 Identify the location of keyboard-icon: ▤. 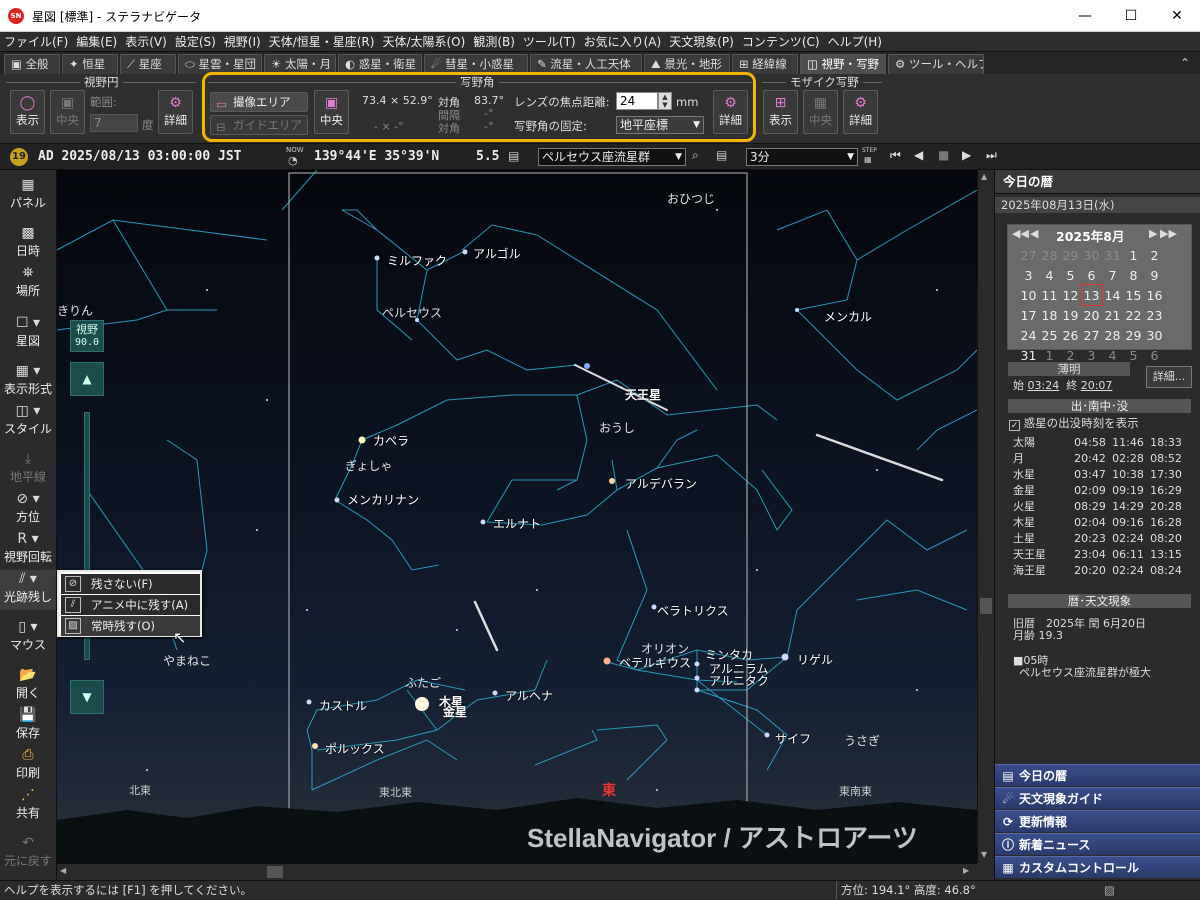
(513, 156).